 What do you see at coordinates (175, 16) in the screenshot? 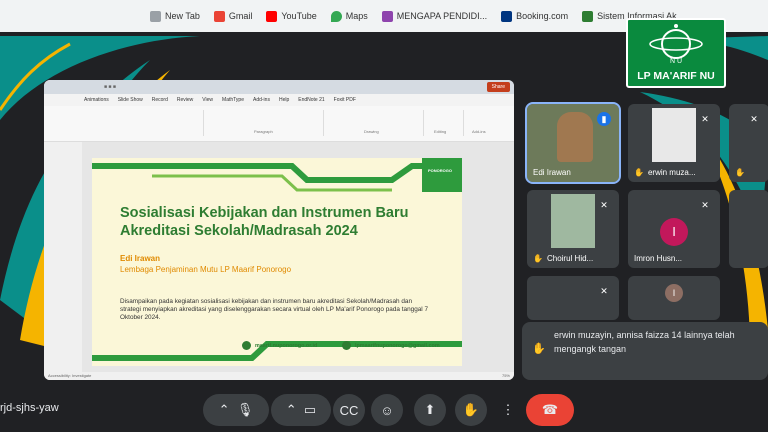
I see `bookmark-new-tab: New Tab` at bounding box center [175, 16].